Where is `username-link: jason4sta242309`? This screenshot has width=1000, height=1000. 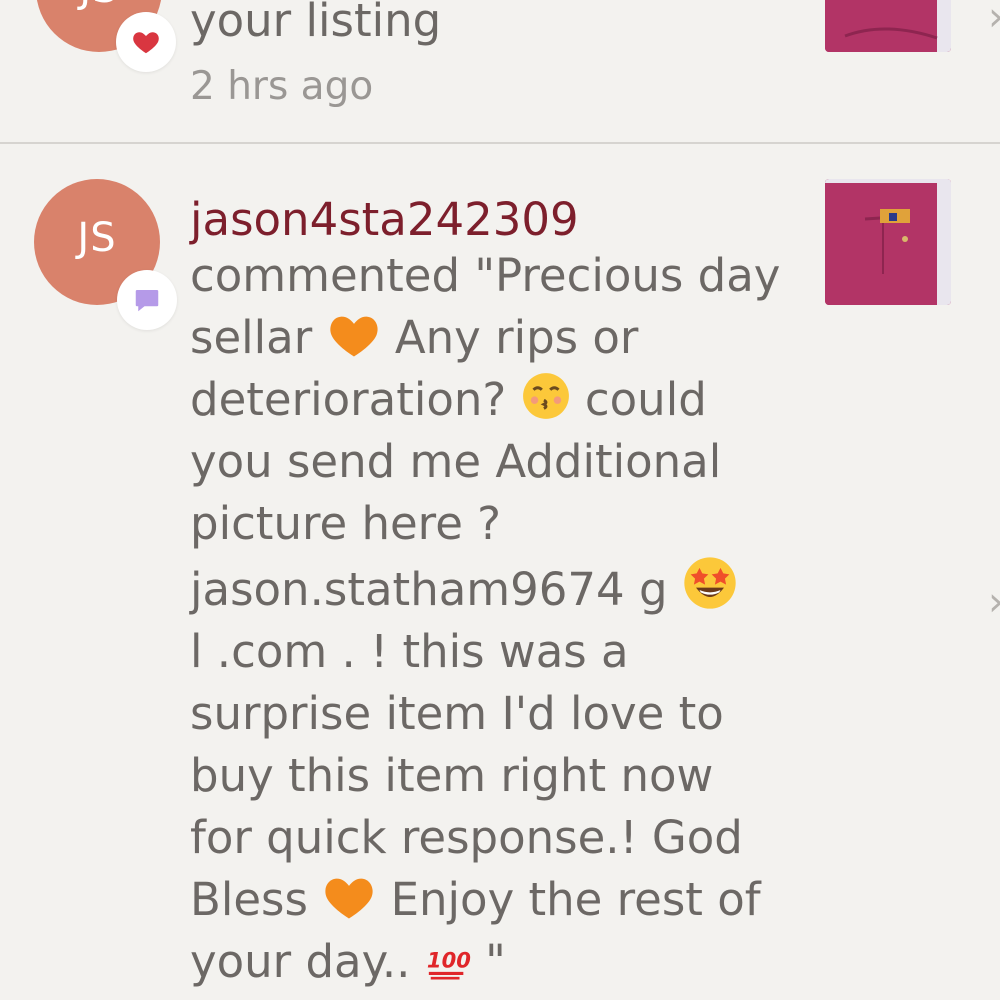
username-link: jason4sta242309 is located at coordinates (384, 219).